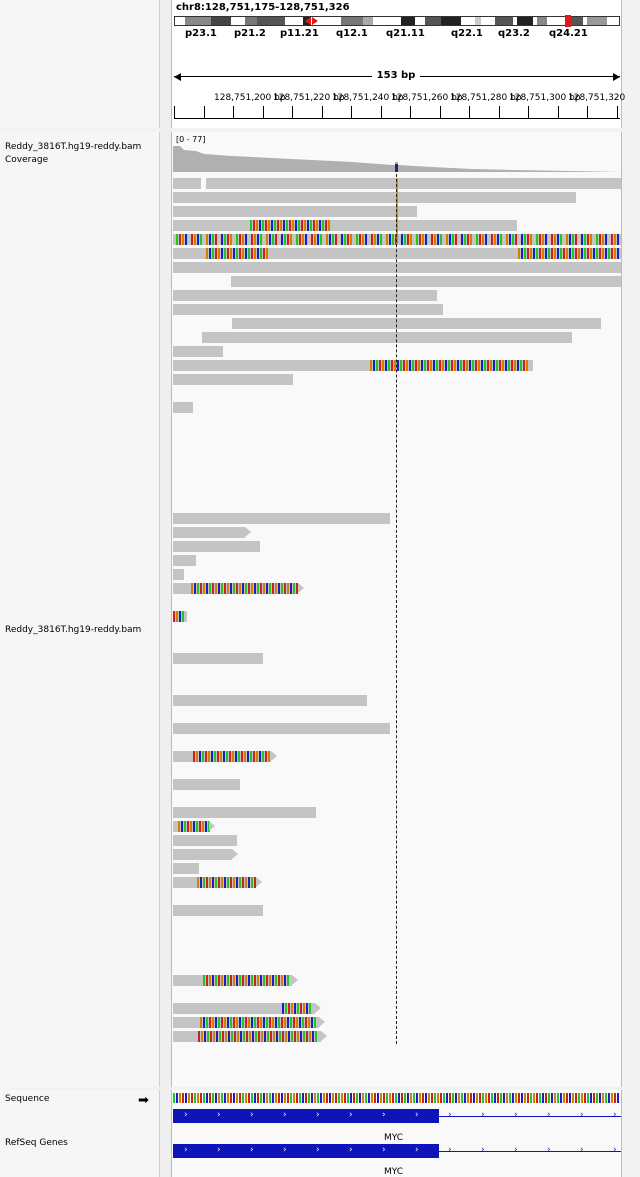 The width and height of the screenshot is (640, 1177). What do you see at coordinates (165, 588) in the screenshot?
I see `panel-divider` at bounding box center [165, 588].